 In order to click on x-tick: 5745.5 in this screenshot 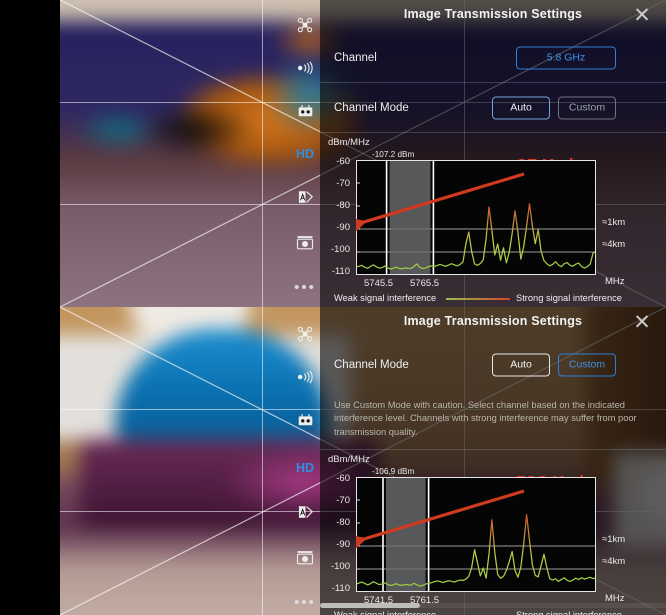, I will do `click(379, 283)`.